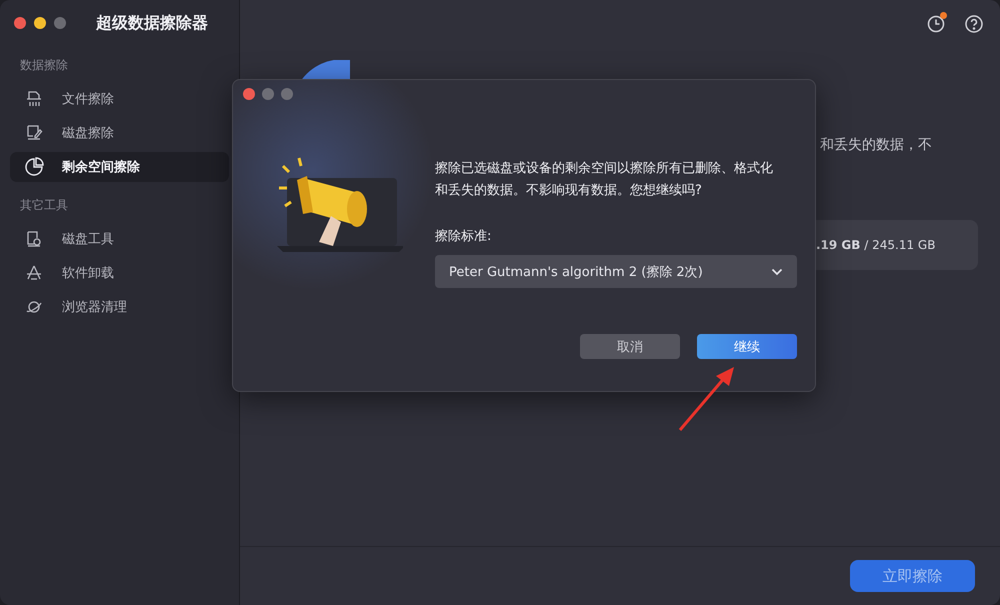 This screenshot has height=605, width=1000. Describe the element at coordinates (119, 133) in the screenshot. I see `sidebar-item: 磁盘擦除` at that location.